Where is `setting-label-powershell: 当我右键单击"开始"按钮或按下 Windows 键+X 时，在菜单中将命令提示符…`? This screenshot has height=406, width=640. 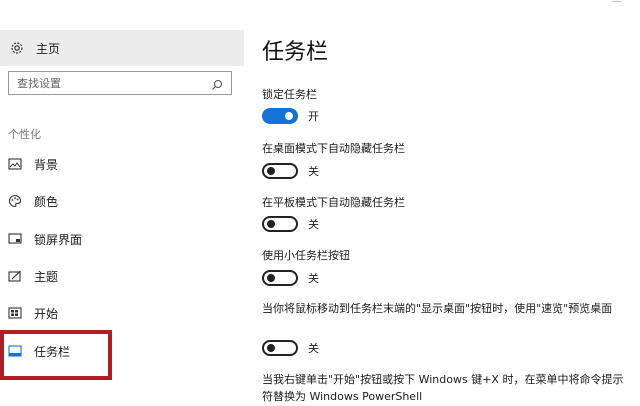 setting-label-powershell: 当我右键单击"开始"按钮或按下 Windows 键+X 时，在菜单中将命令提示符… is located at coordinates (443, 388).